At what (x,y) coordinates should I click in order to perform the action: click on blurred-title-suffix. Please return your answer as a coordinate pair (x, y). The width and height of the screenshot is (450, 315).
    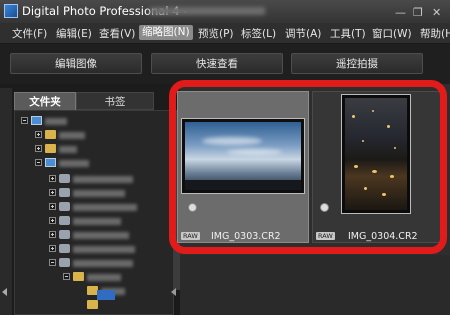
    Looking at the image, I should click on (207, 11).